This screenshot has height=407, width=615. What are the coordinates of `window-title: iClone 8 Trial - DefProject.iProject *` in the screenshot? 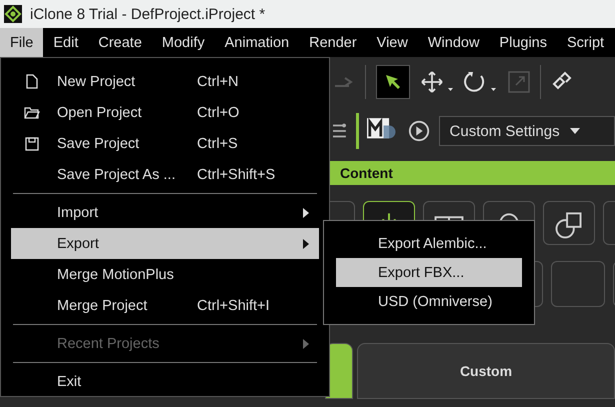 It's located at (148, 14).